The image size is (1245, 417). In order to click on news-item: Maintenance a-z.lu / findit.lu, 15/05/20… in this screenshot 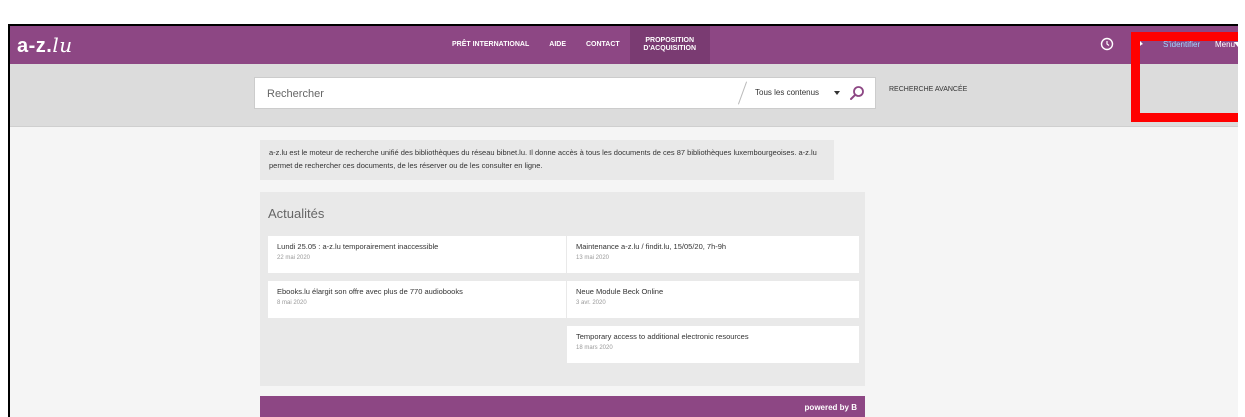, I will do `click(713, 254)`.